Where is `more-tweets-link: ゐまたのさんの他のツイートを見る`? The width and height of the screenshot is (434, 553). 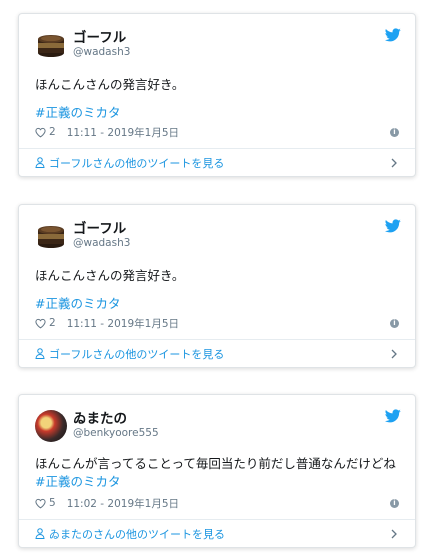 more-tweets-link: ゐまたのさんの他のツイートを見る is located at coordinates (217, 533).